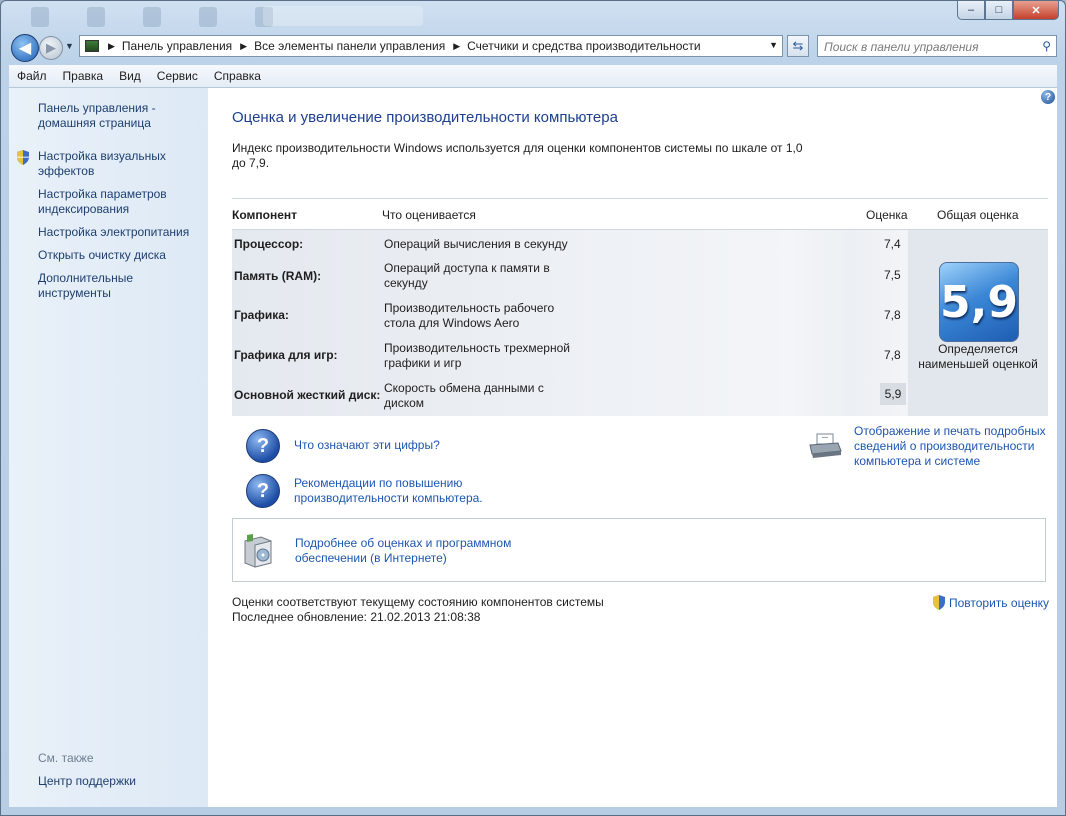 The height and width of the screenshot is (816, 1066). I want to click on menu-tools: Сервис, so click(177, 76).